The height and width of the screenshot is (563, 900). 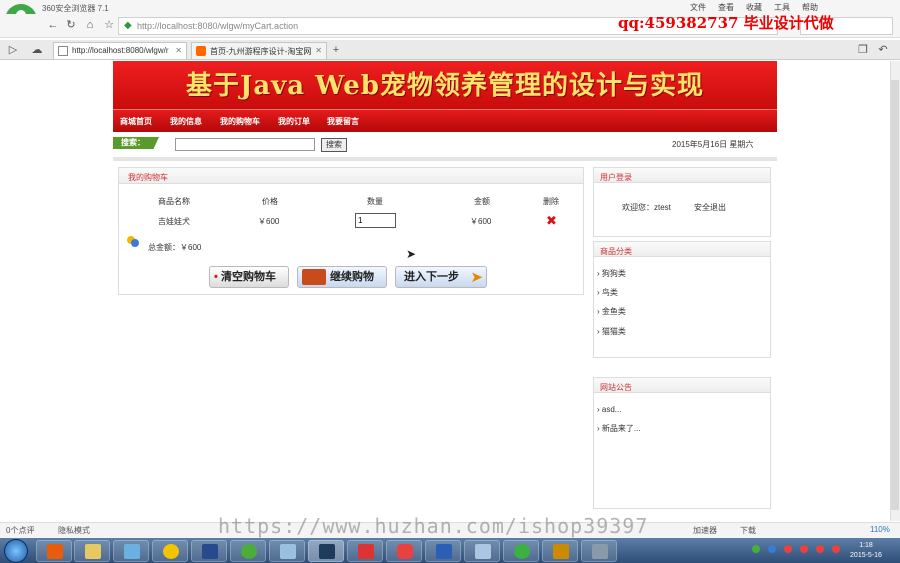 I want to click on page-icon, so click(x=63, y=51).